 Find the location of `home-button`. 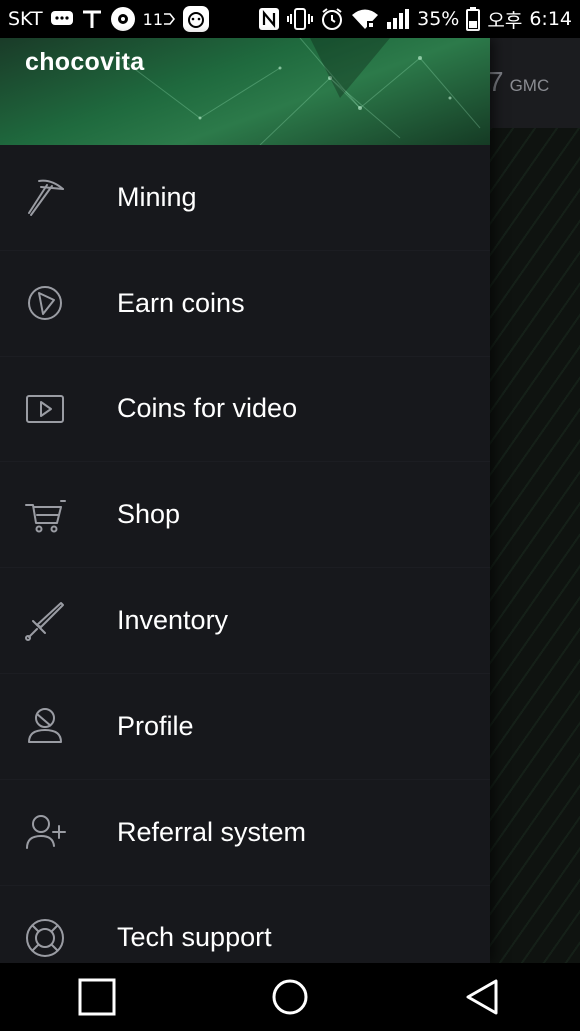

home-button is located at coordinates (290, 997).